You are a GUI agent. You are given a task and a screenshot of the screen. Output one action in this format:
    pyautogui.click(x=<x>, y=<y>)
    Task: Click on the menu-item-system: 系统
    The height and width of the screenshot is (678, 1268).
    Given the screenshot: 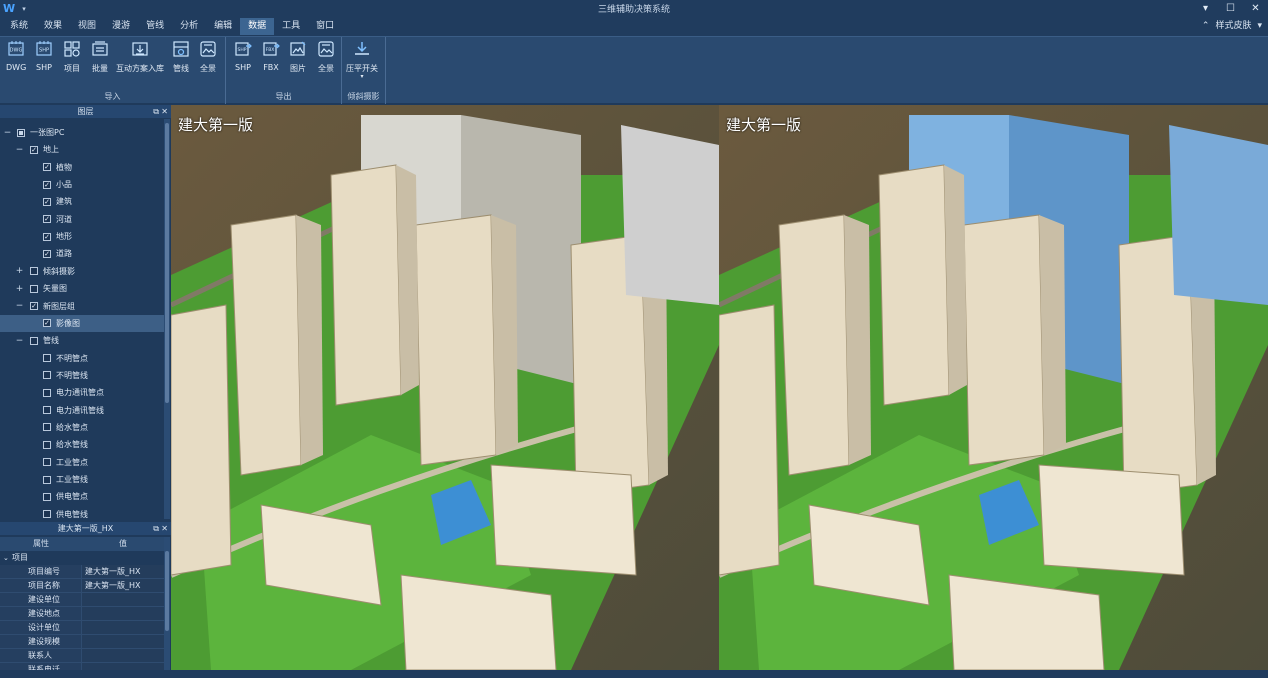 What is the action you would take?
    pyautogui.click(x=19, y=26)
    